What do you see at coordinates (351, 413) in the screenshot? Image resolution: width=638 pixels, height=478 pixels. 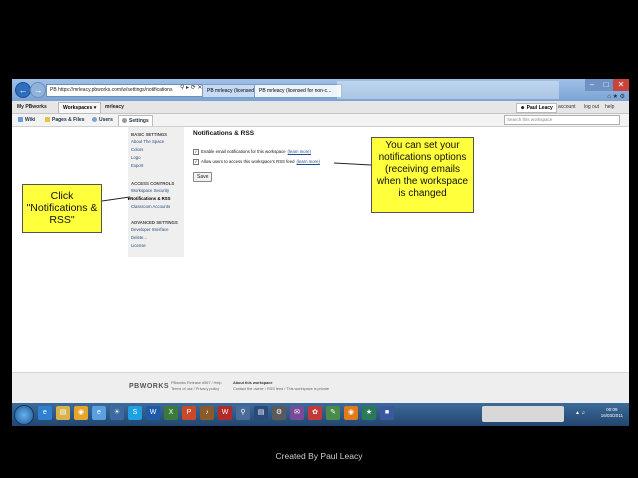 I see `firefox-icon: ◉` at bounding box center [351, 413].